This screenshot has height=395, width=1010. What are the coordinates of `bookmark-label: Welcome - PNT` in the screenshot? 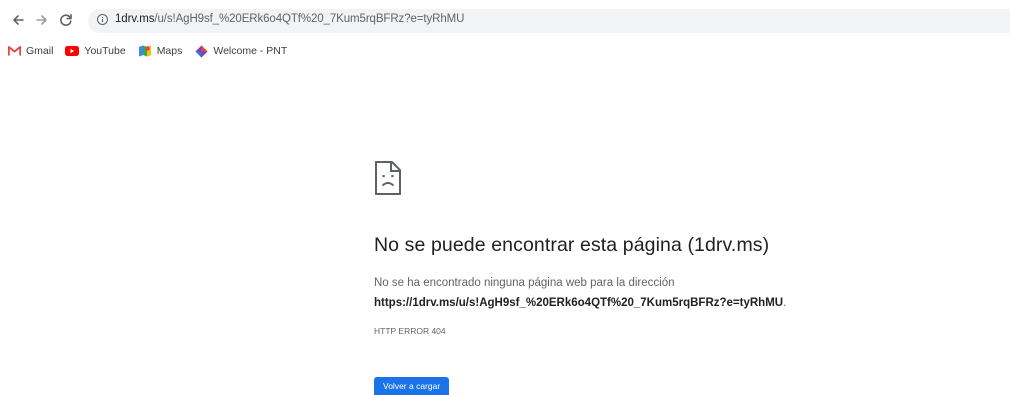 It's located at (250, 51).